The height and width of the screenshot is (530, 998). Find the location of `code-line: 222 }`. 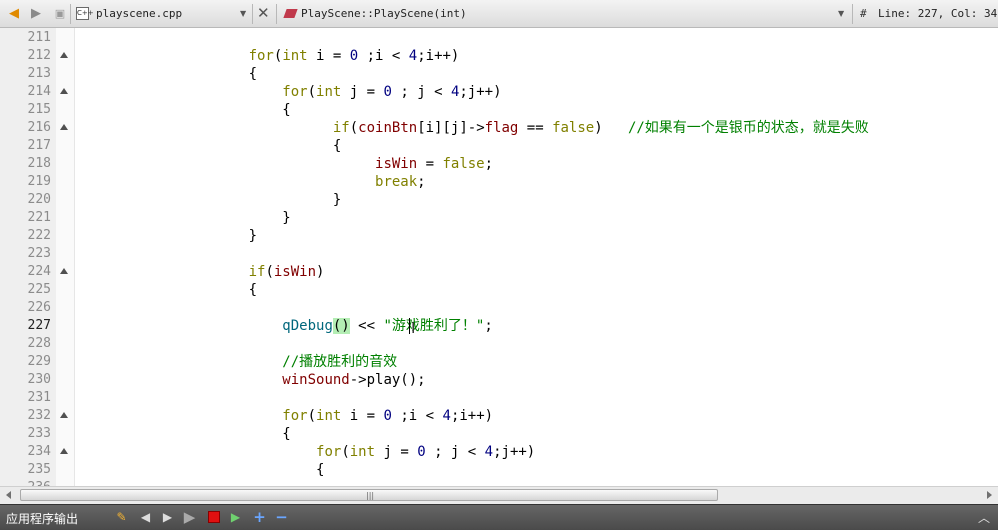

code-line: 222 } is located at coordinates (499, 236).